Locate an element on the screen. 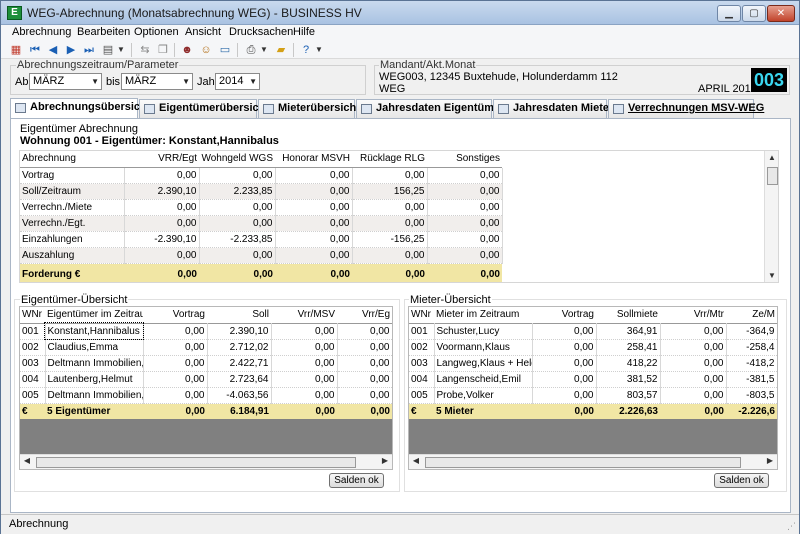  grid-dropdown-icon: ▼ is located at coordinates (121, 50).